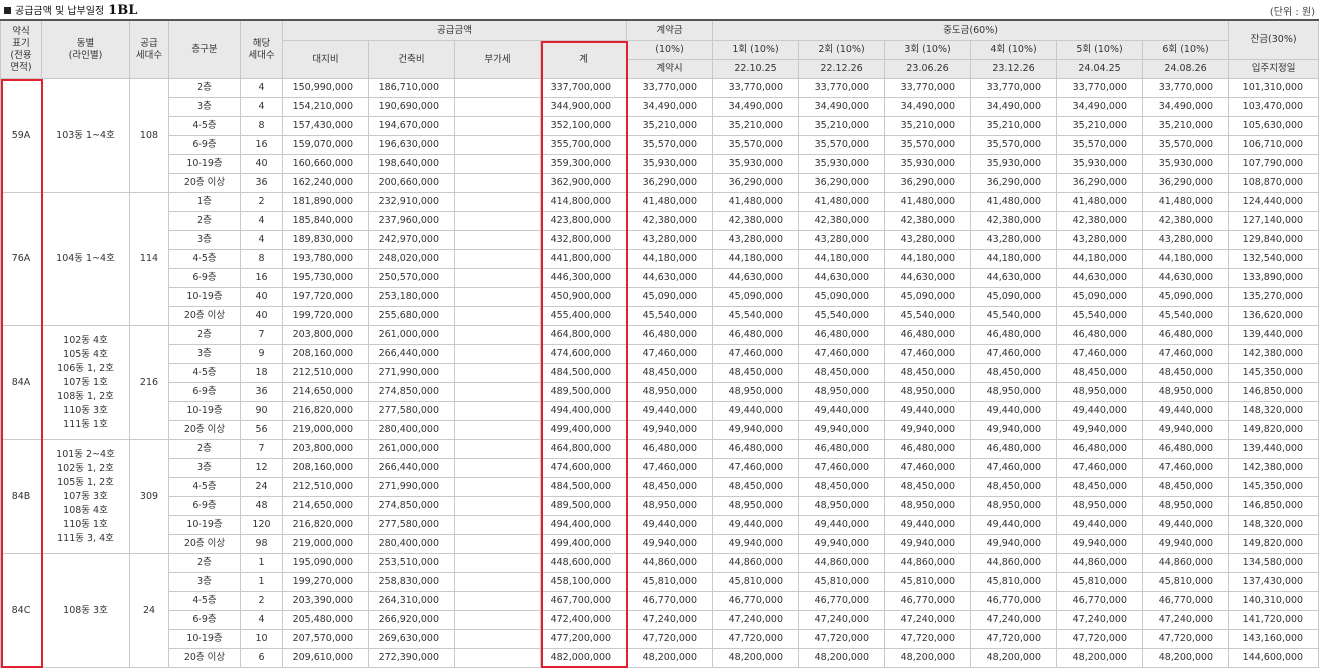 The image size is (1321, 669). What do you see at coordinates (670, 297) in the screenshot?
I see `cell-deposit: 45,090,000` at bounding box center [670, 297].